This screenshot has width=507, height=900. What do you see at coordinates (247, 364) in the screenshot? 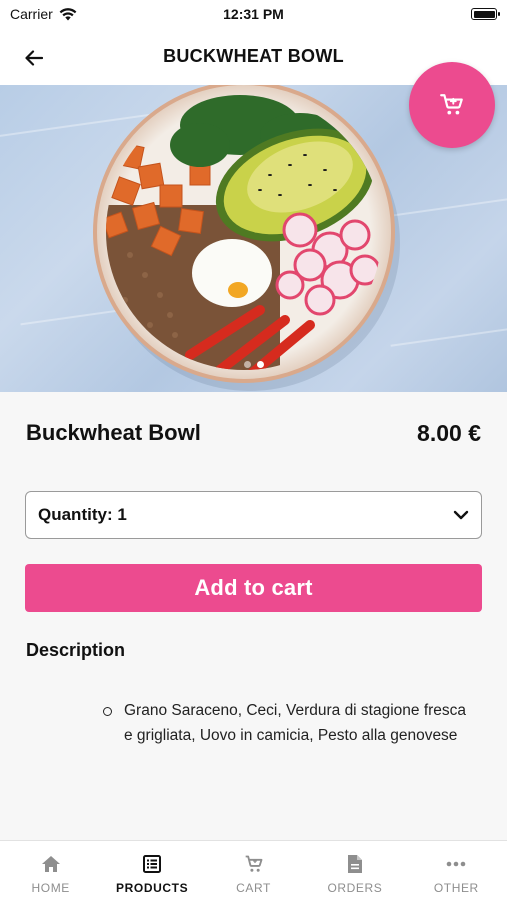
I see `carousel-dot` at bounding box center [247, 364].